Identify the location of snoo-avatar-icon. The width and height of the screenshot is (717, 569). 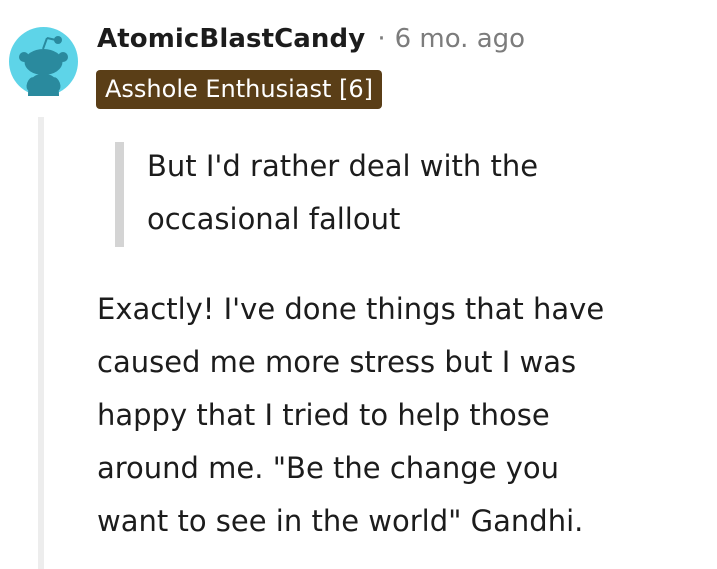
(43, 61).